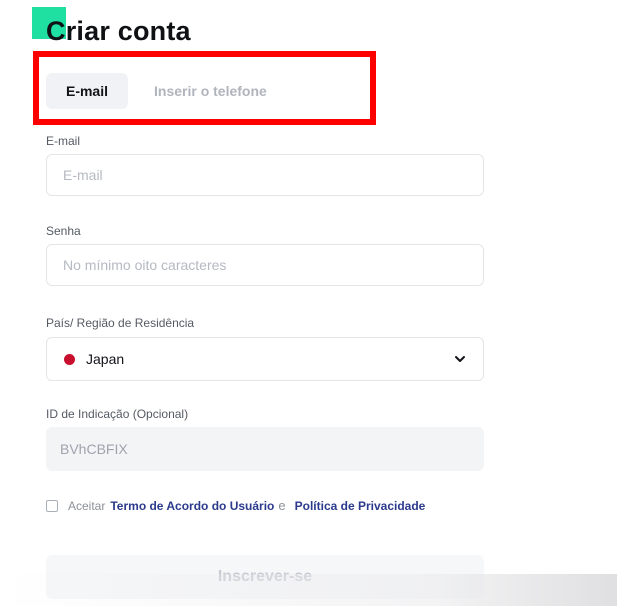 This screenshot has height=606, width=617. I want to click on tab-phone: Inserir o telefone, so click(210, 91).